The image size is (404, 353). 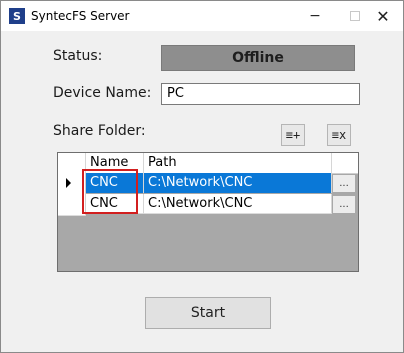 I want to click on remove-folder-button: ≡x, so click(x=339, y=135).